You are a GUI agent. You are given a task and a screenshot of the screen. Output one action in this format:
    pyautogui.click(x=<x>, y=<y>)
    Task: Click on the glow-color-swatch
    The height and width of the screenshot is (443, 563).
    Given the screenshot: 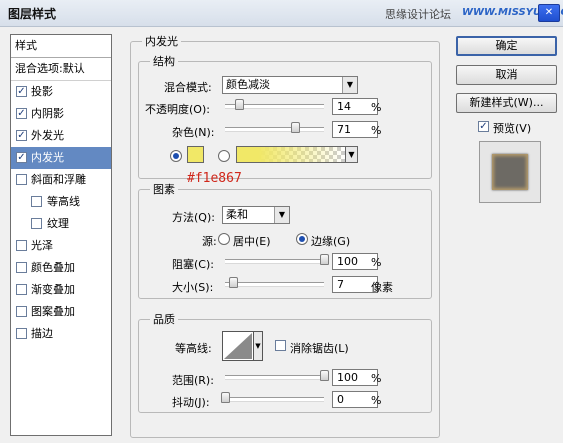 What is the action you would take?
    pyautogui.click(x=195, y=154)
    